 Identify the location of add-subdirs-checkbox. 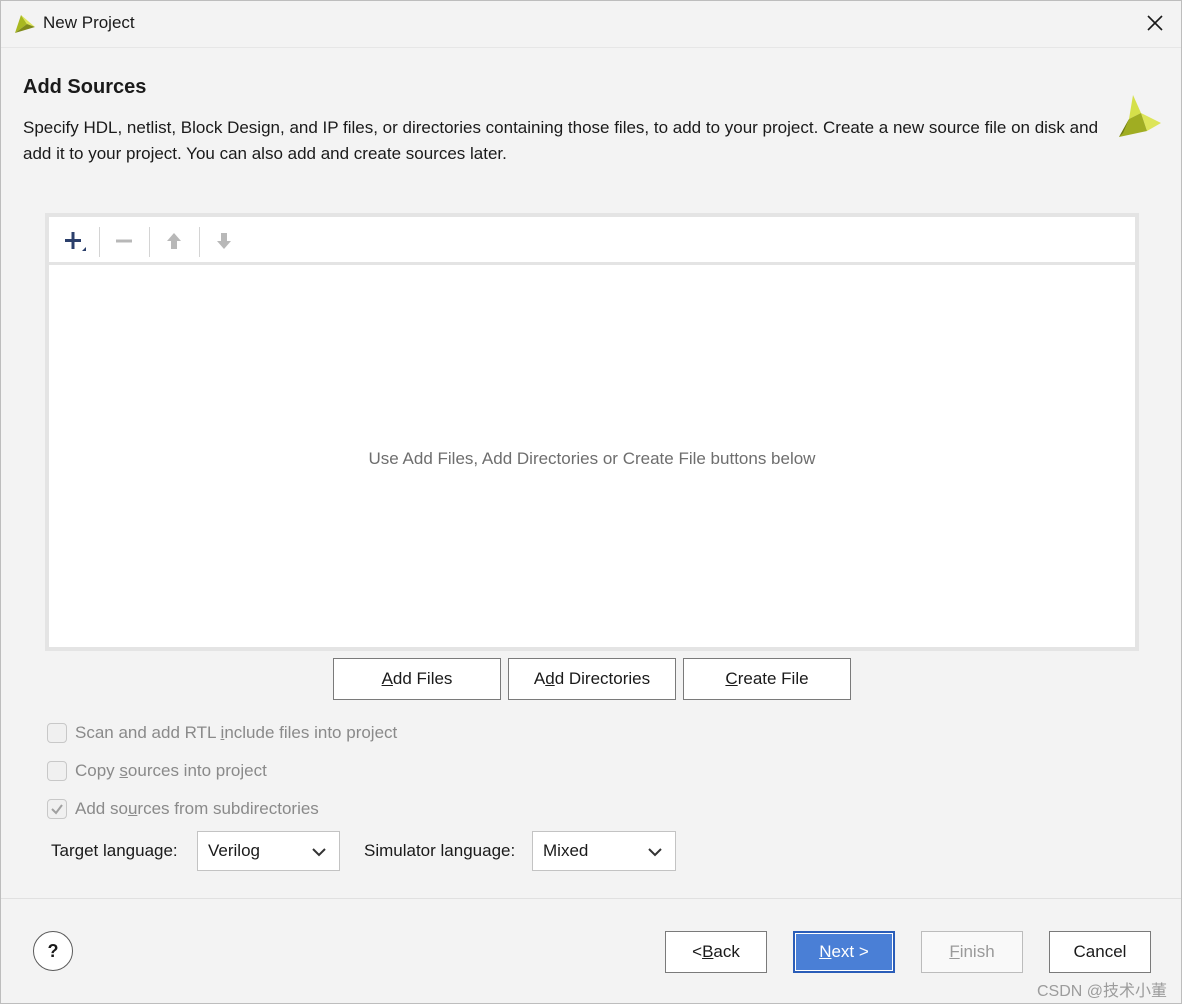
(57, 809).